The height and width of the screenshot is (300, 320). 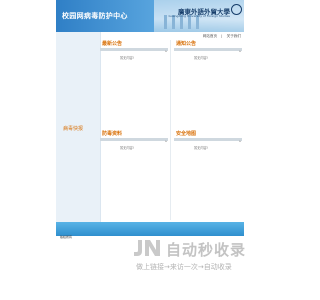 I want to click on watermark: 自动秒收录 做上链接→来访一次→自动收录, so click(x=207, y=258).